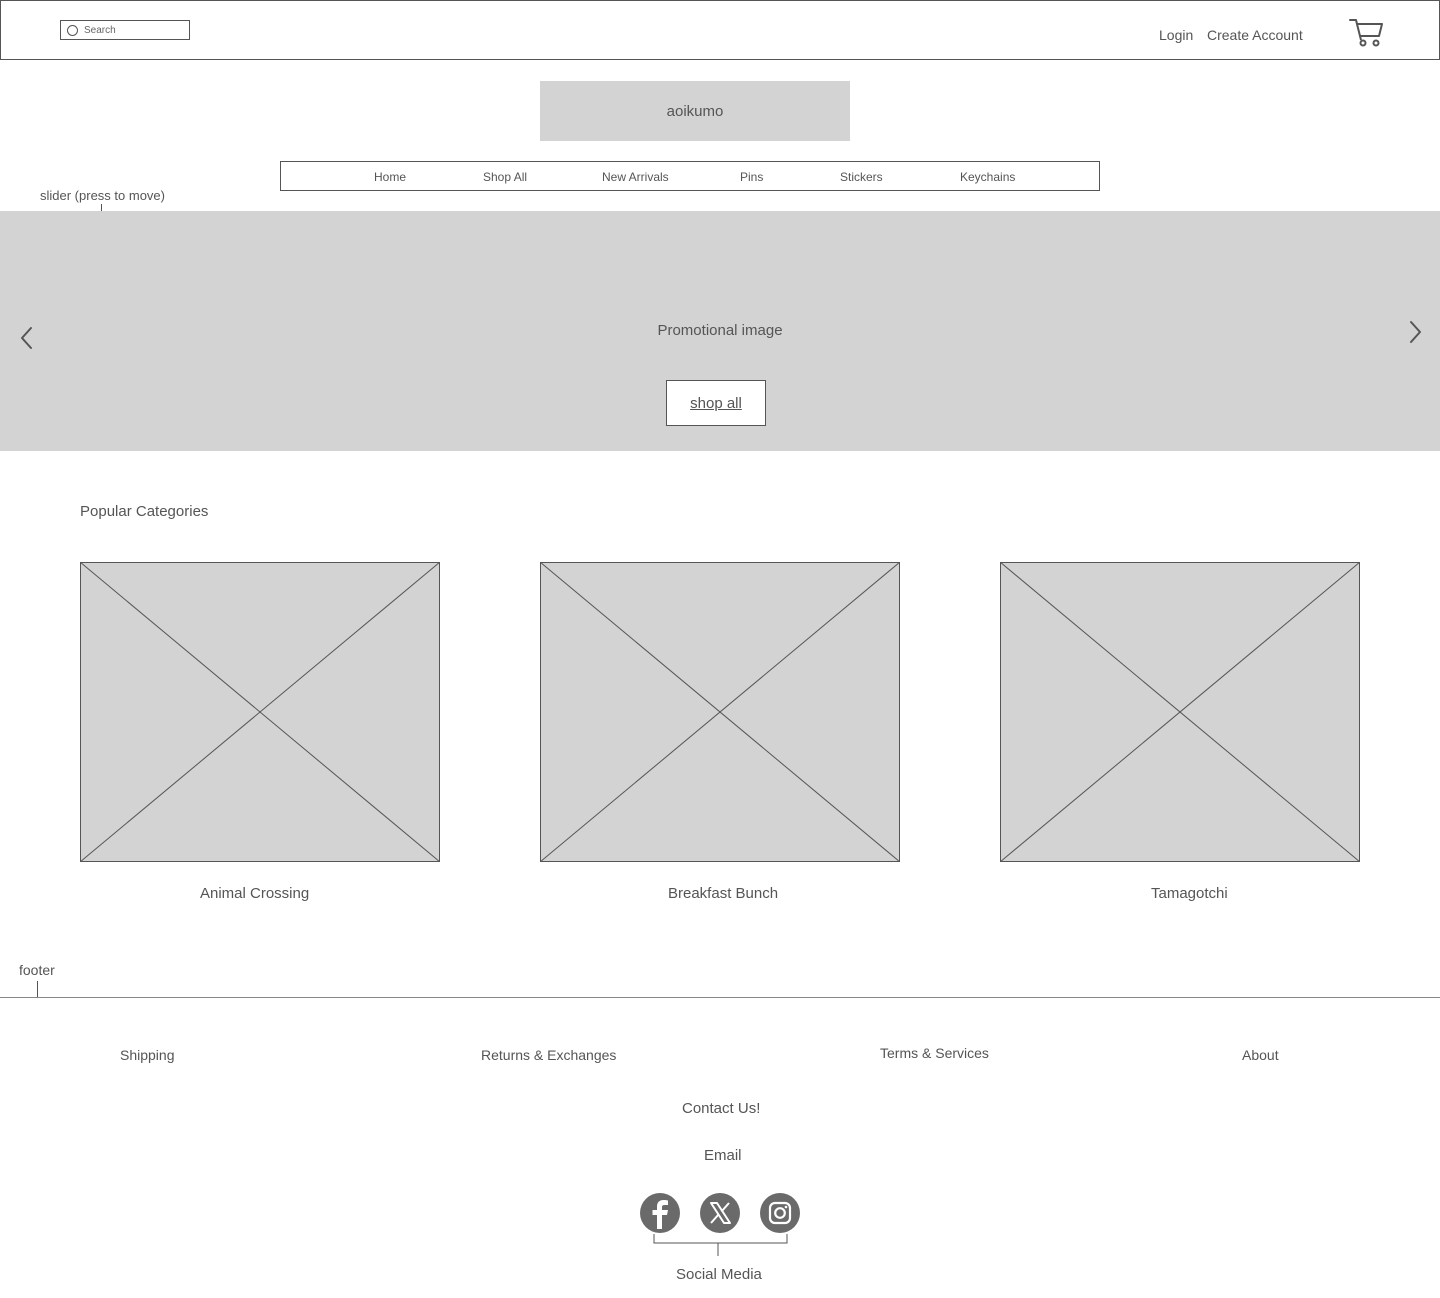 The height and width of the screenshot is (1298, 1440). Describe the element at coordinates (723, 1155) in the screenshot. I see `email-link: Email` at that location.